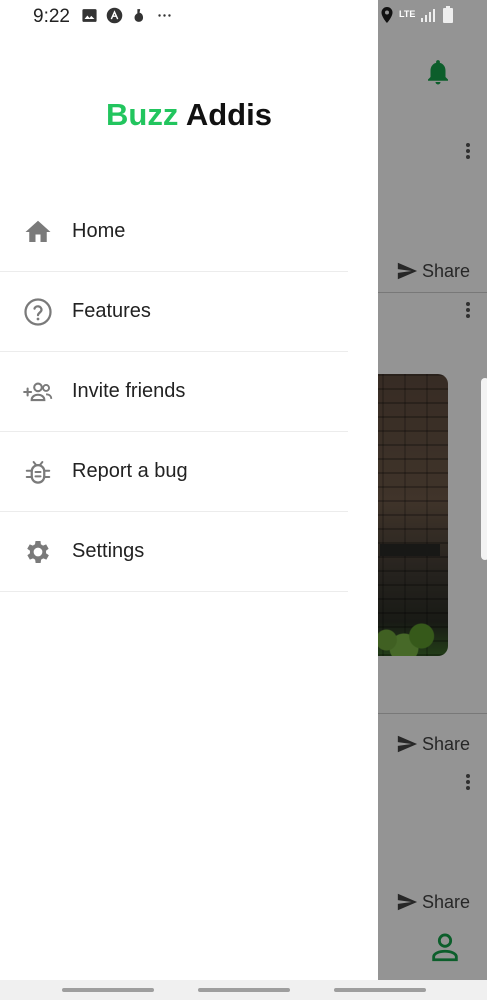  I want to click on location-icon, so click(387, 14).